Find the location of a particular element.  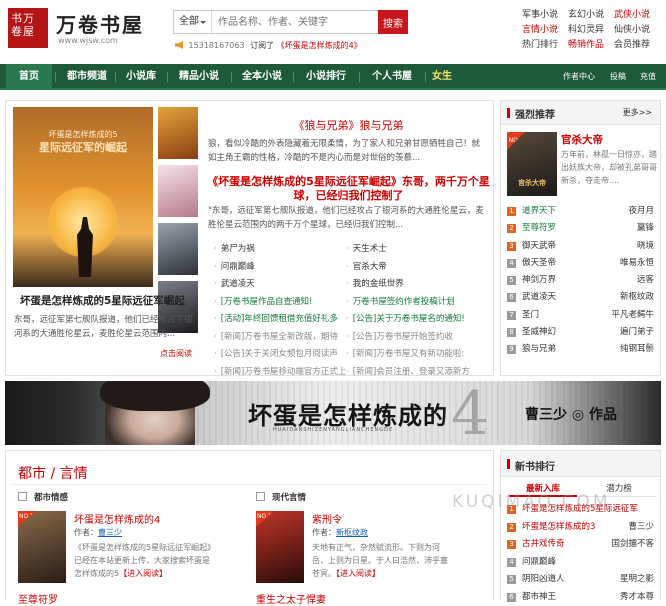

nav-utility-link: 投稿 is located at coordinates (618, 77).